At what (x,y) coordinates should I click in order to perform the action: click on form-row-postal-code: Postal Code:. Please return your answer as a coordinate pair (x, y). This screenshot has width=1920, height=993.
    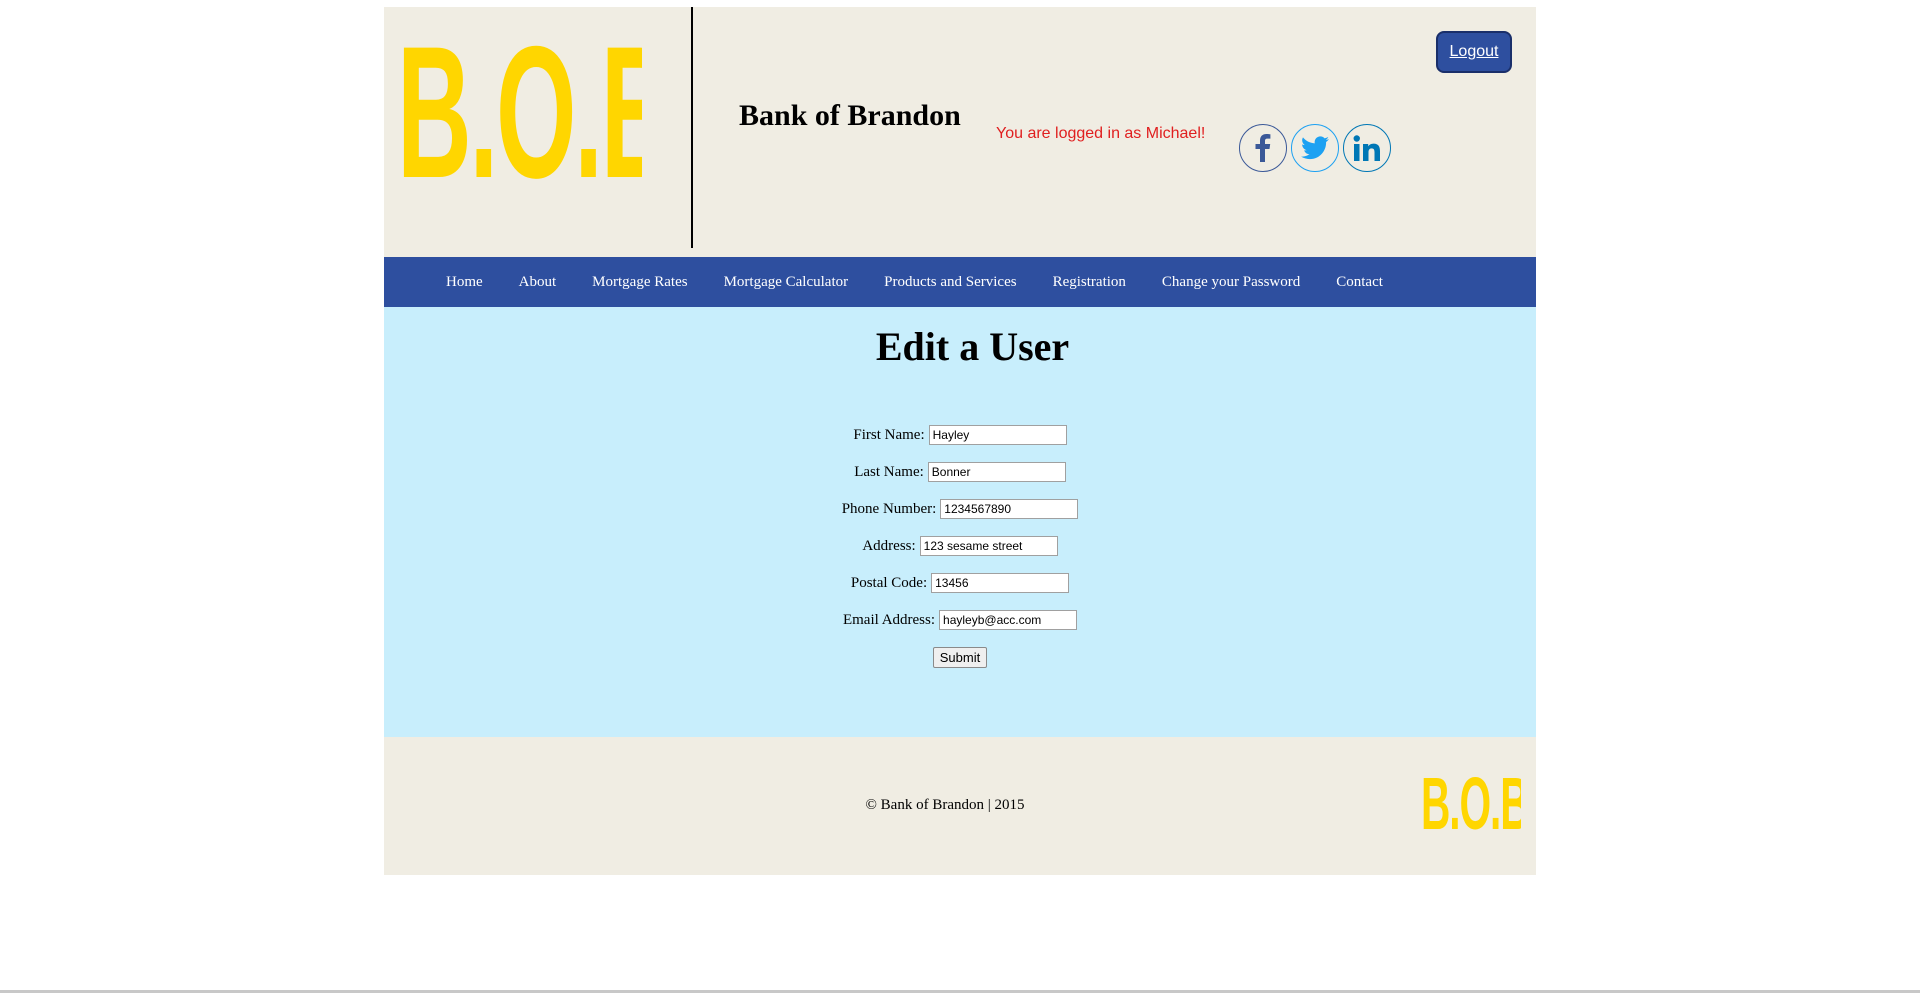
    Looking at the image, I should click on (960, 591).